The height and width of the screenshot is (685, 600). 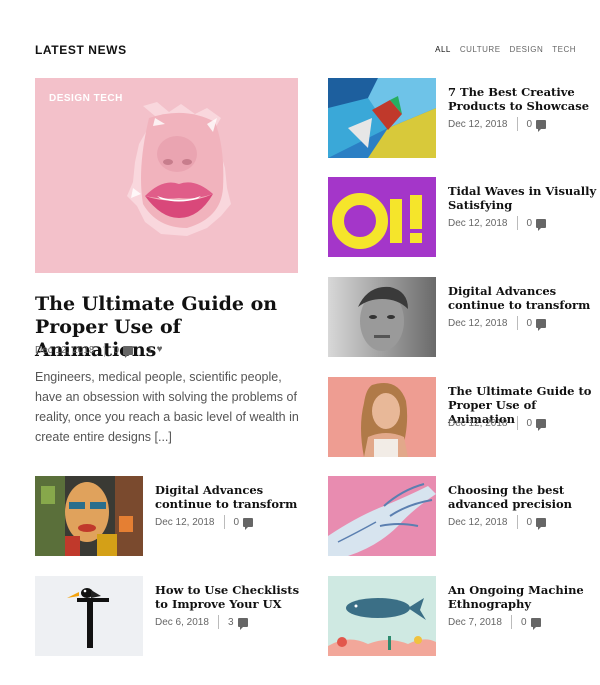 I want to click on post-title: Tidal Waves in Visually Satisfying, so click(x=524, y=198).